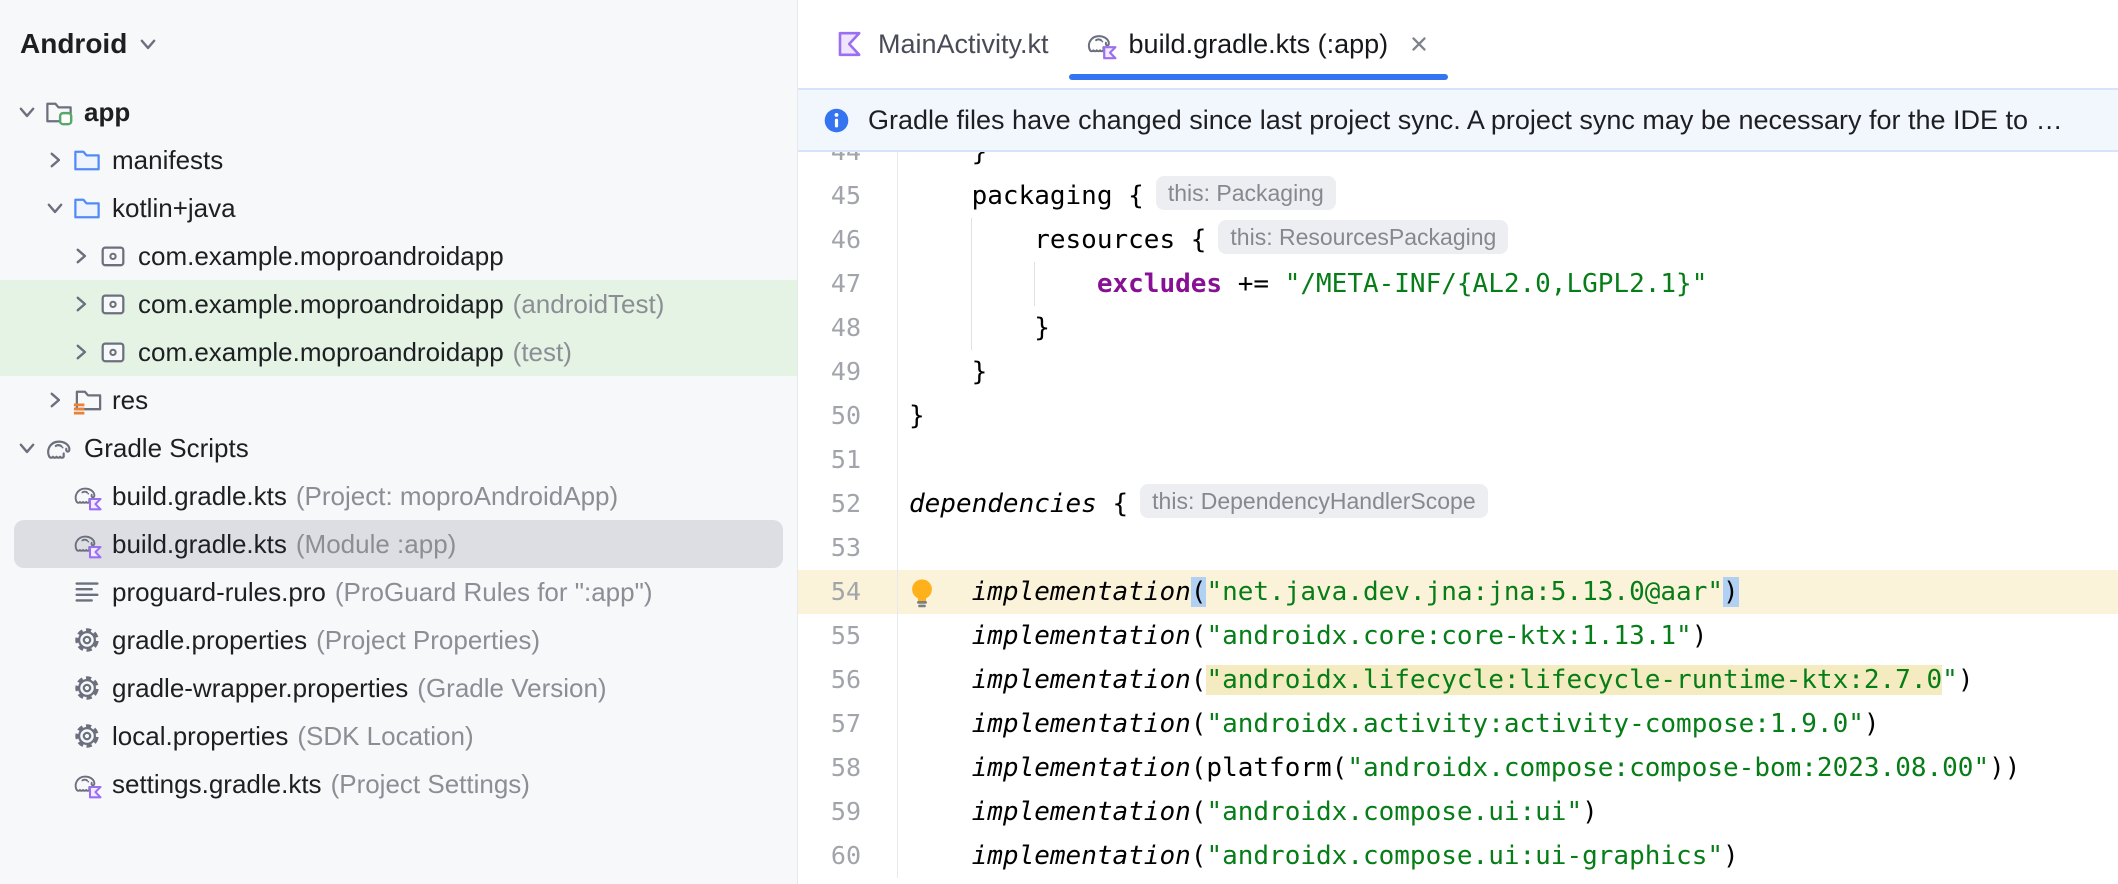 This screenshot has width=2118, height=884. I want to click on code-token: "androidx.compose.ui:ui", so click(1394, 812).